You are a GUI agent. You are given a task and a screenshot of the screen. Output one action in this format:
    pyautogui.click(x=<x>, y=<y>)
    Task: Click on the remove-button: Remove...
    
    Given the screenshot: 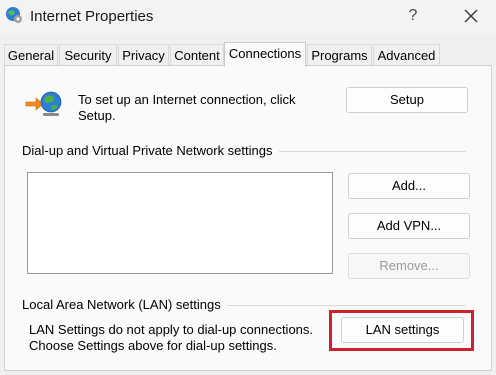 What is the action you would take?
    pyautogui.click(x=409, y=266)
    